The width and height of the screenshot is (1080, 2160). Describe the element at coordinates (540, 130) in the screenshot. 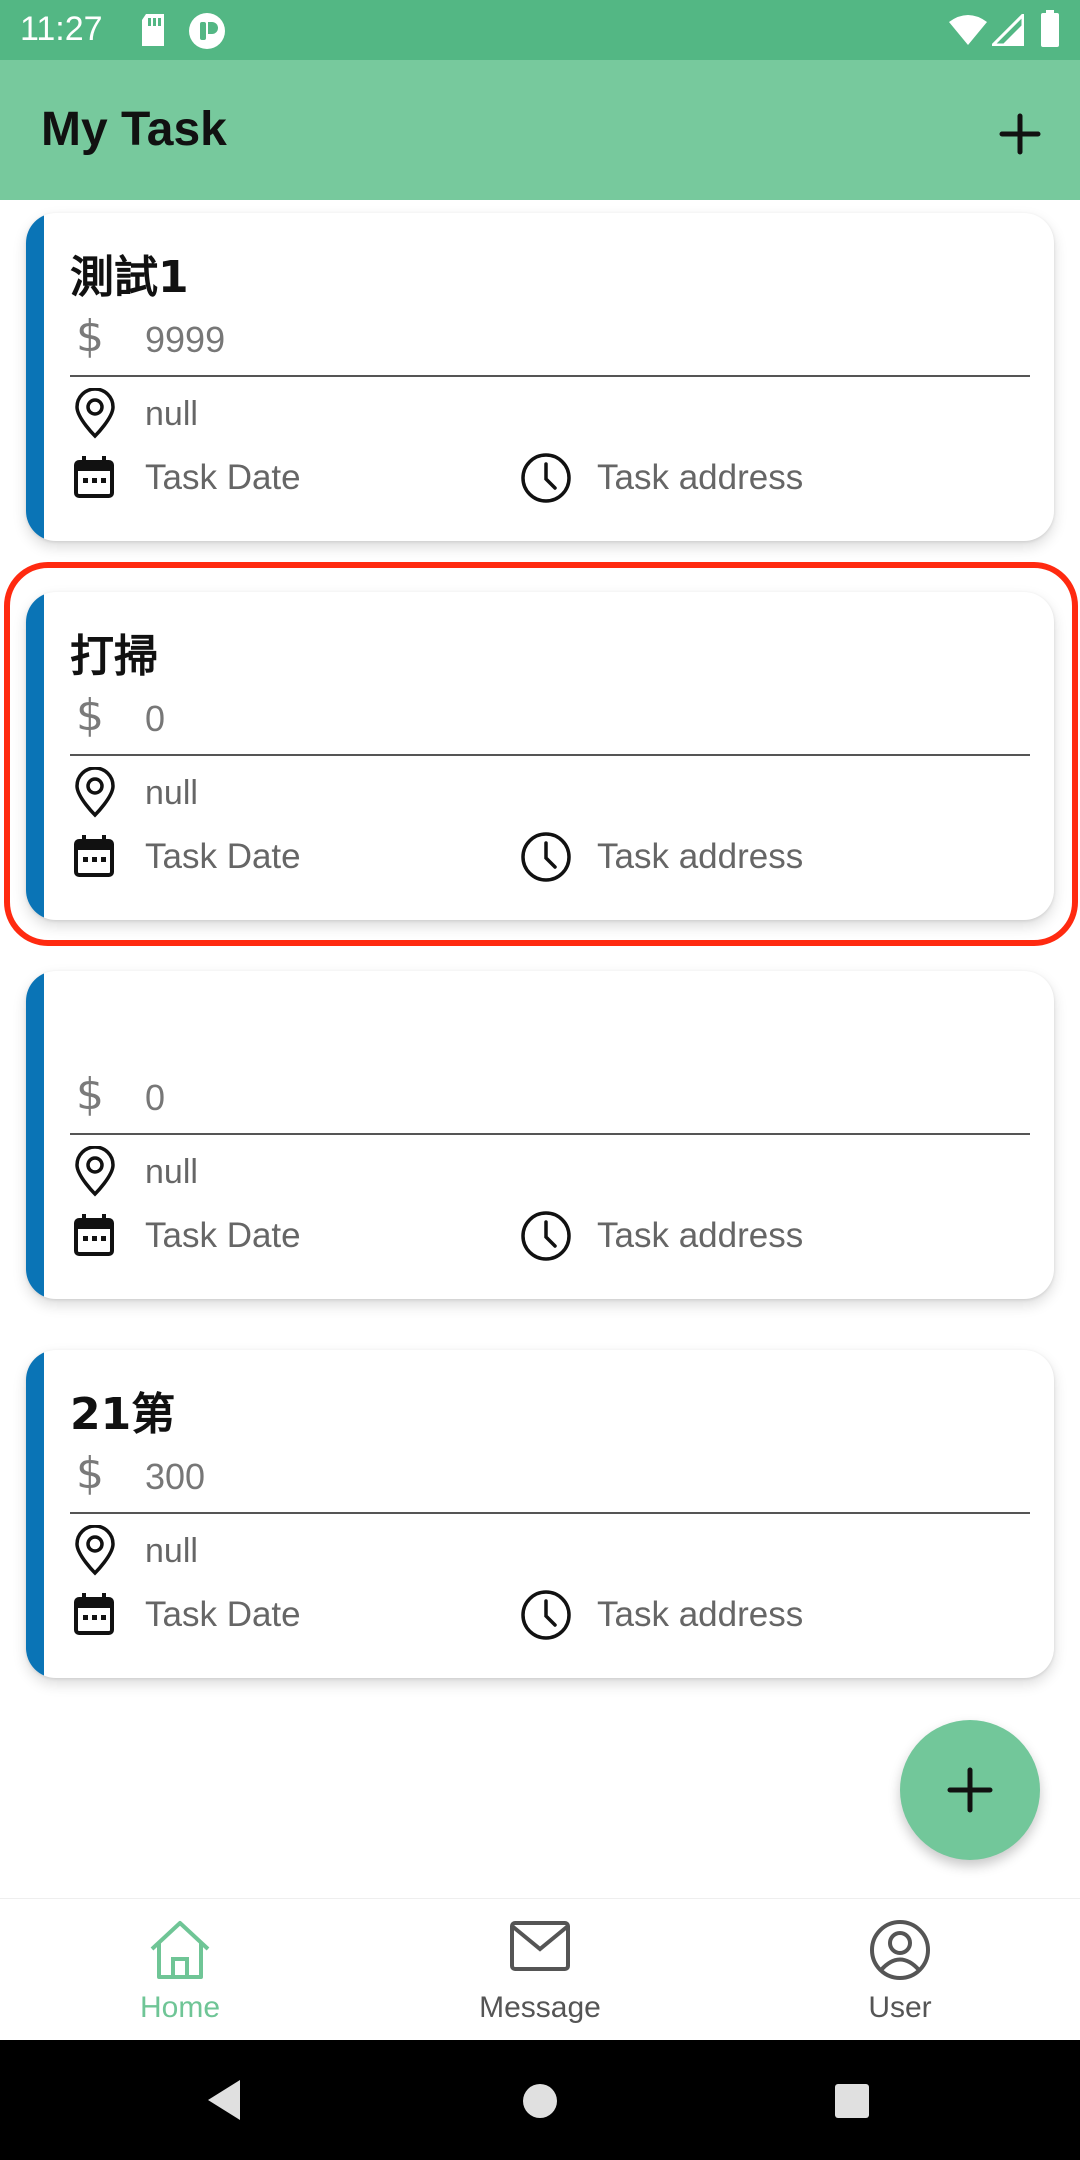

I see `app-bar: My Task` at that location.